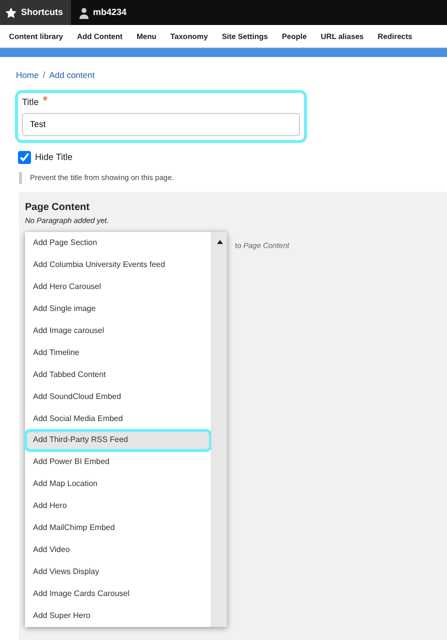 This screenshot has width=447, height=640. What do you see at coordinates (57, 207) in the screenshot?
I see `section-heading: Page Content` at bounding box center [57, 207].